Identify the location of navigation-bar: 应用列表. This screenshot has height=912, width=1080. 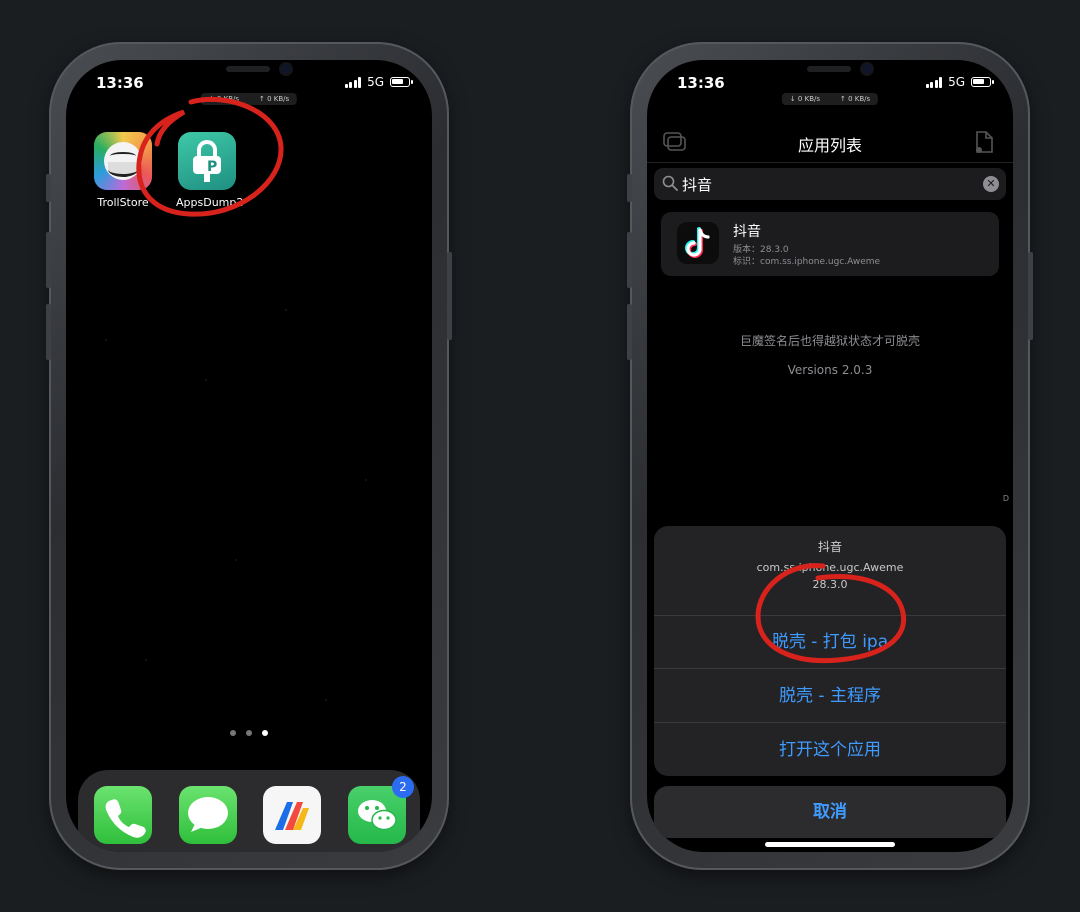
(830, 142).